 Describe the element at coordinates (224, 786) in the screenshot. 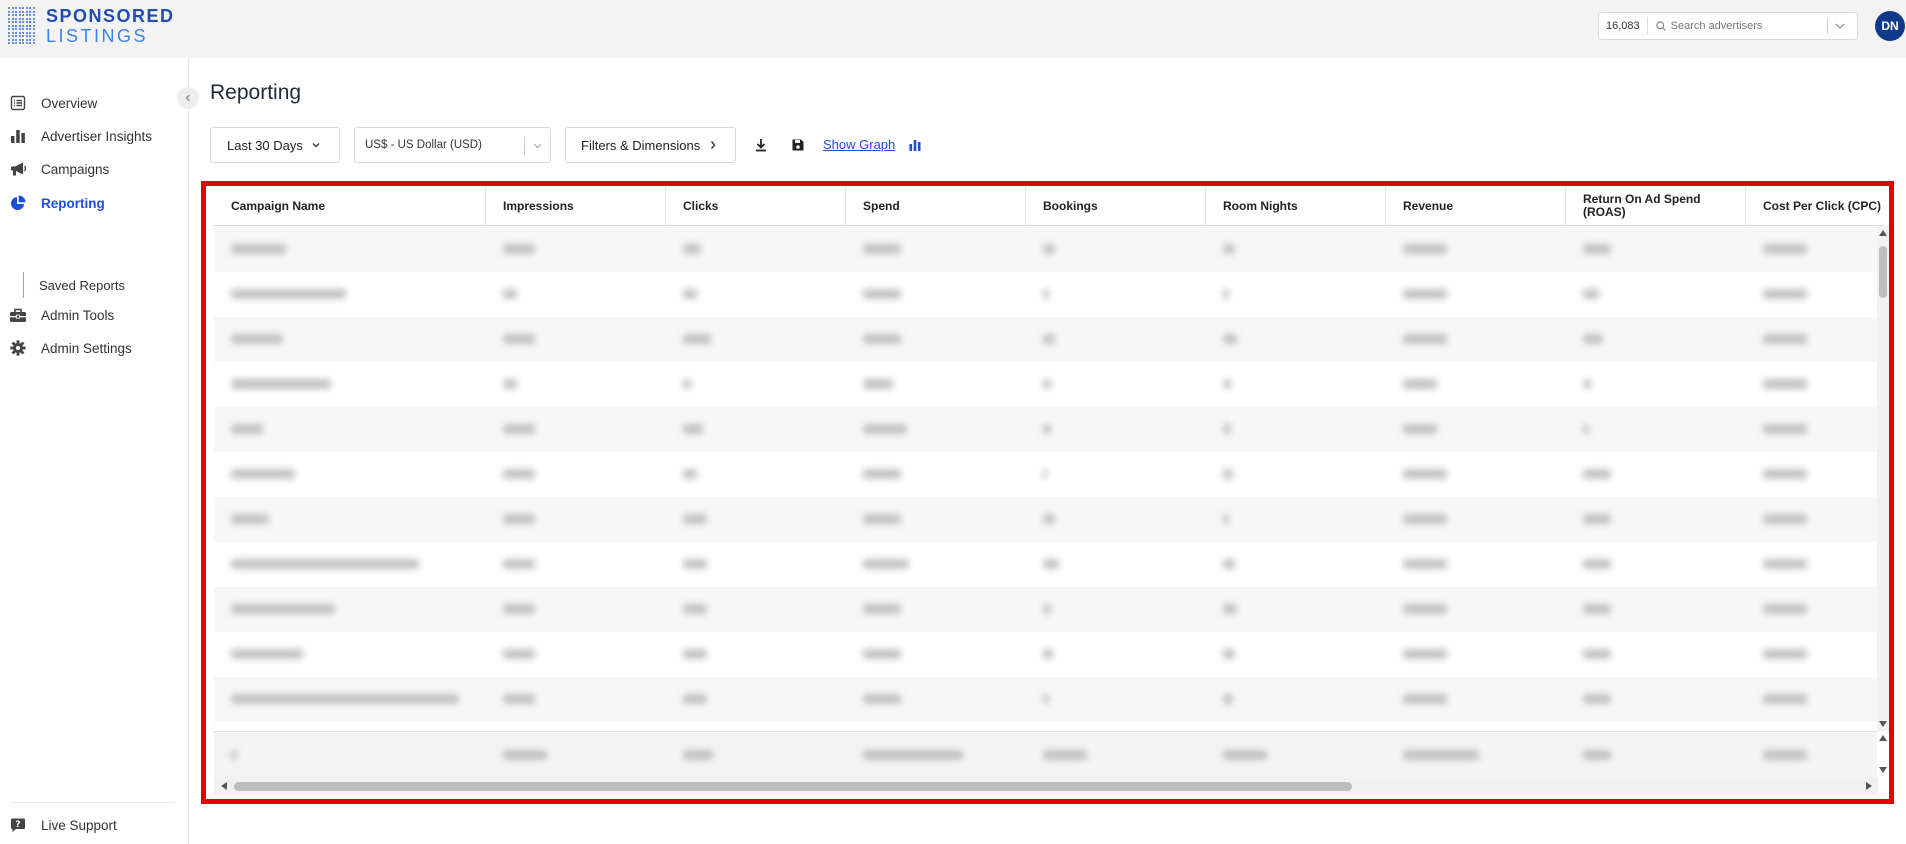

I see `scroll-left-arrow` at that location.